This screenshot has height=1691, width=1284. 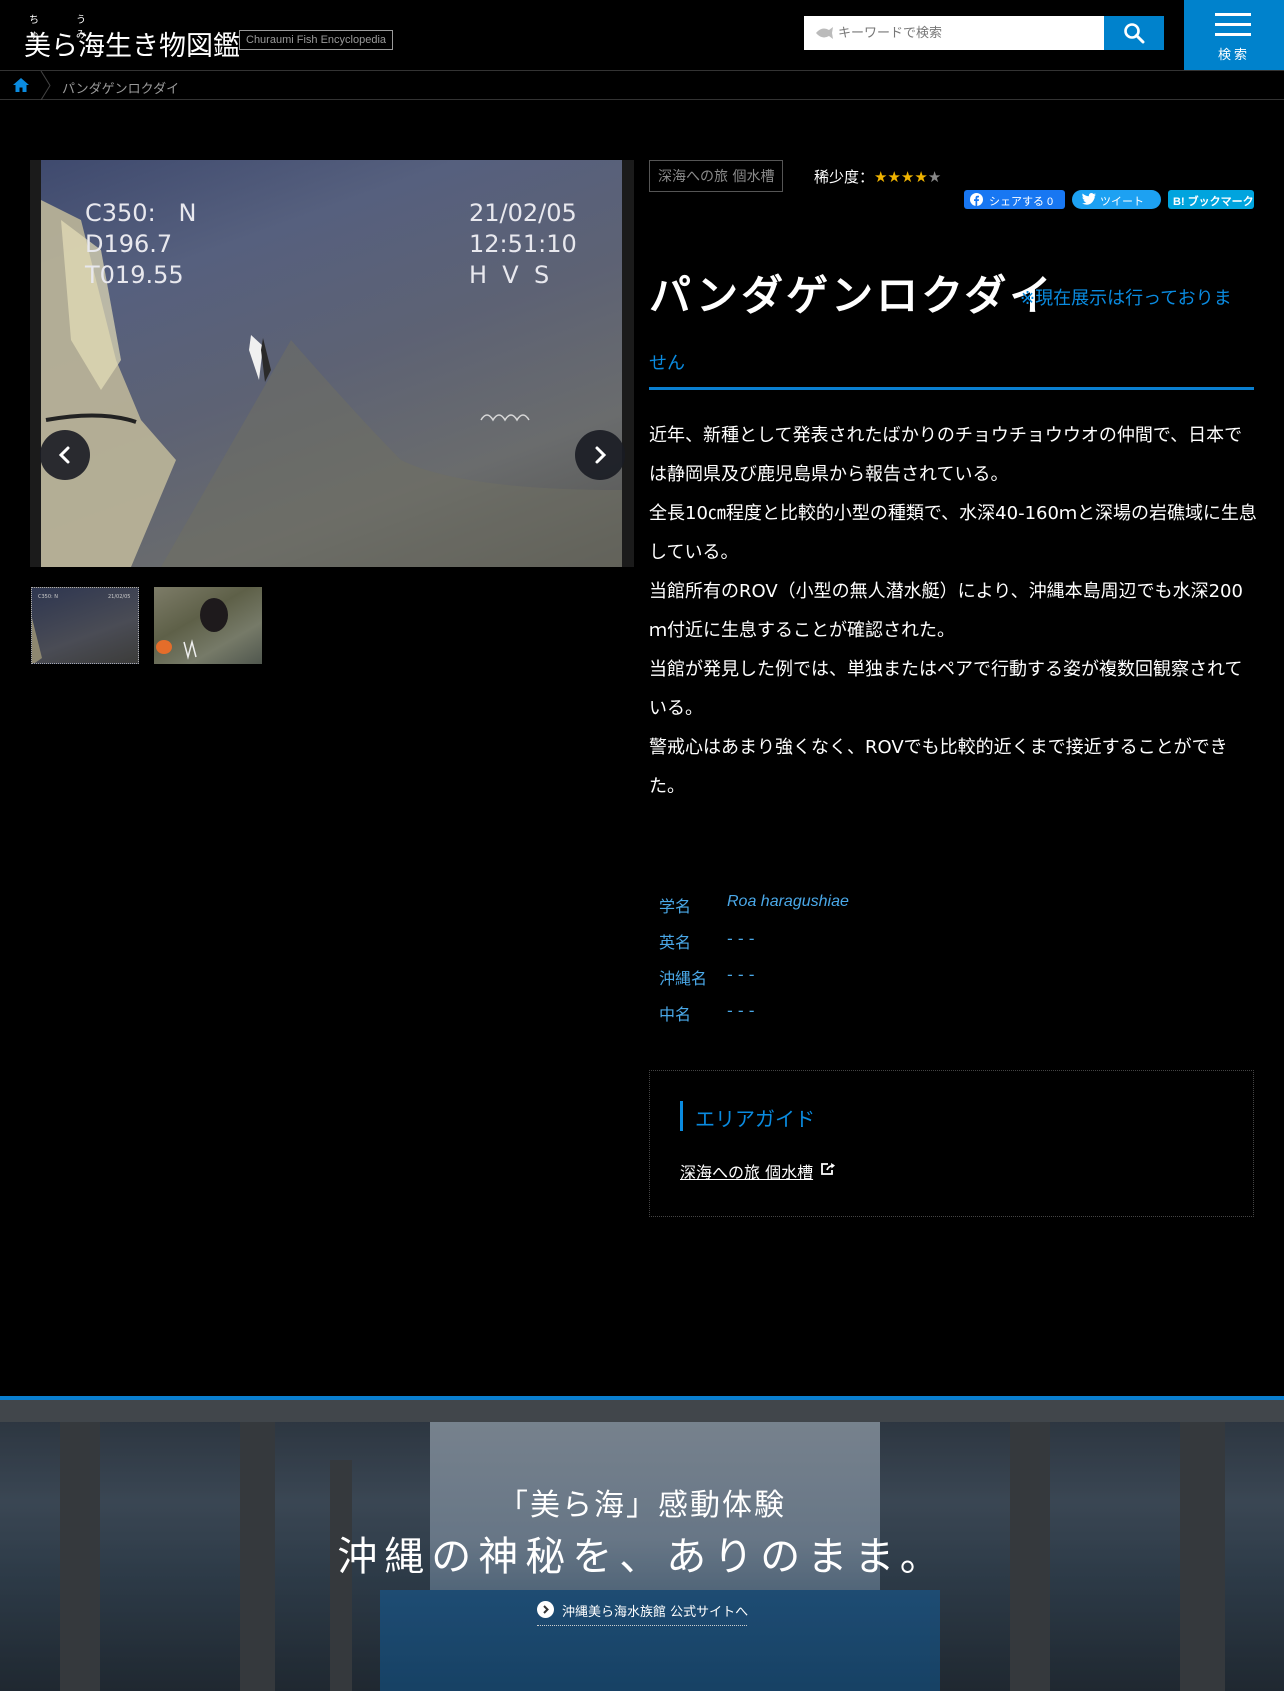 I want to click on chevron-right-icon, so click(x=601, y=455).